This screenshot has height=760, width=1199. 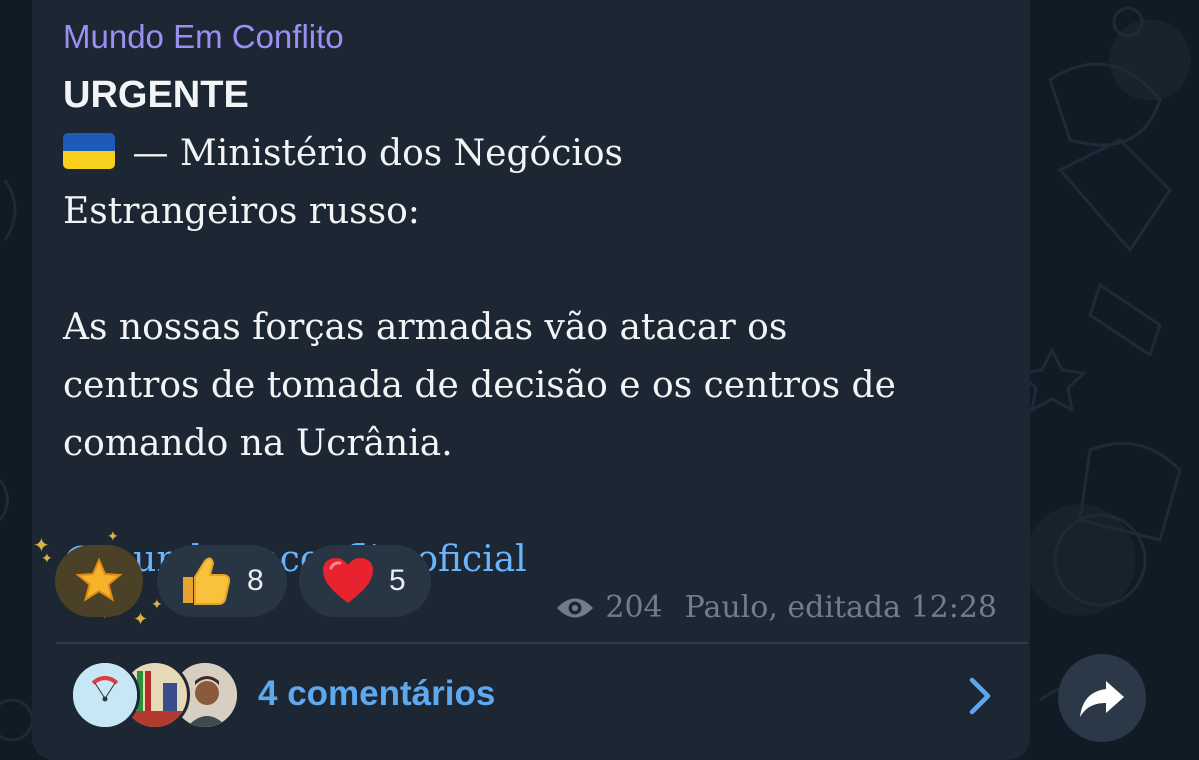 What do you see at coordinates (89, 151) in the screenshot?
I see `ukraine-flag-icon` at bounding box center [89, 151].